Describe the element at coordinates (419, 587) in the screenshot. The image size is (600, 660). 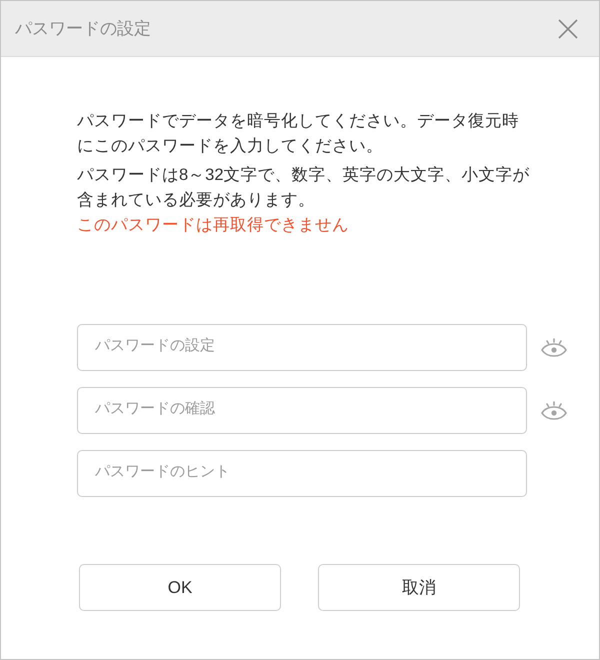
I see `dialog-button: 取消` at that location.